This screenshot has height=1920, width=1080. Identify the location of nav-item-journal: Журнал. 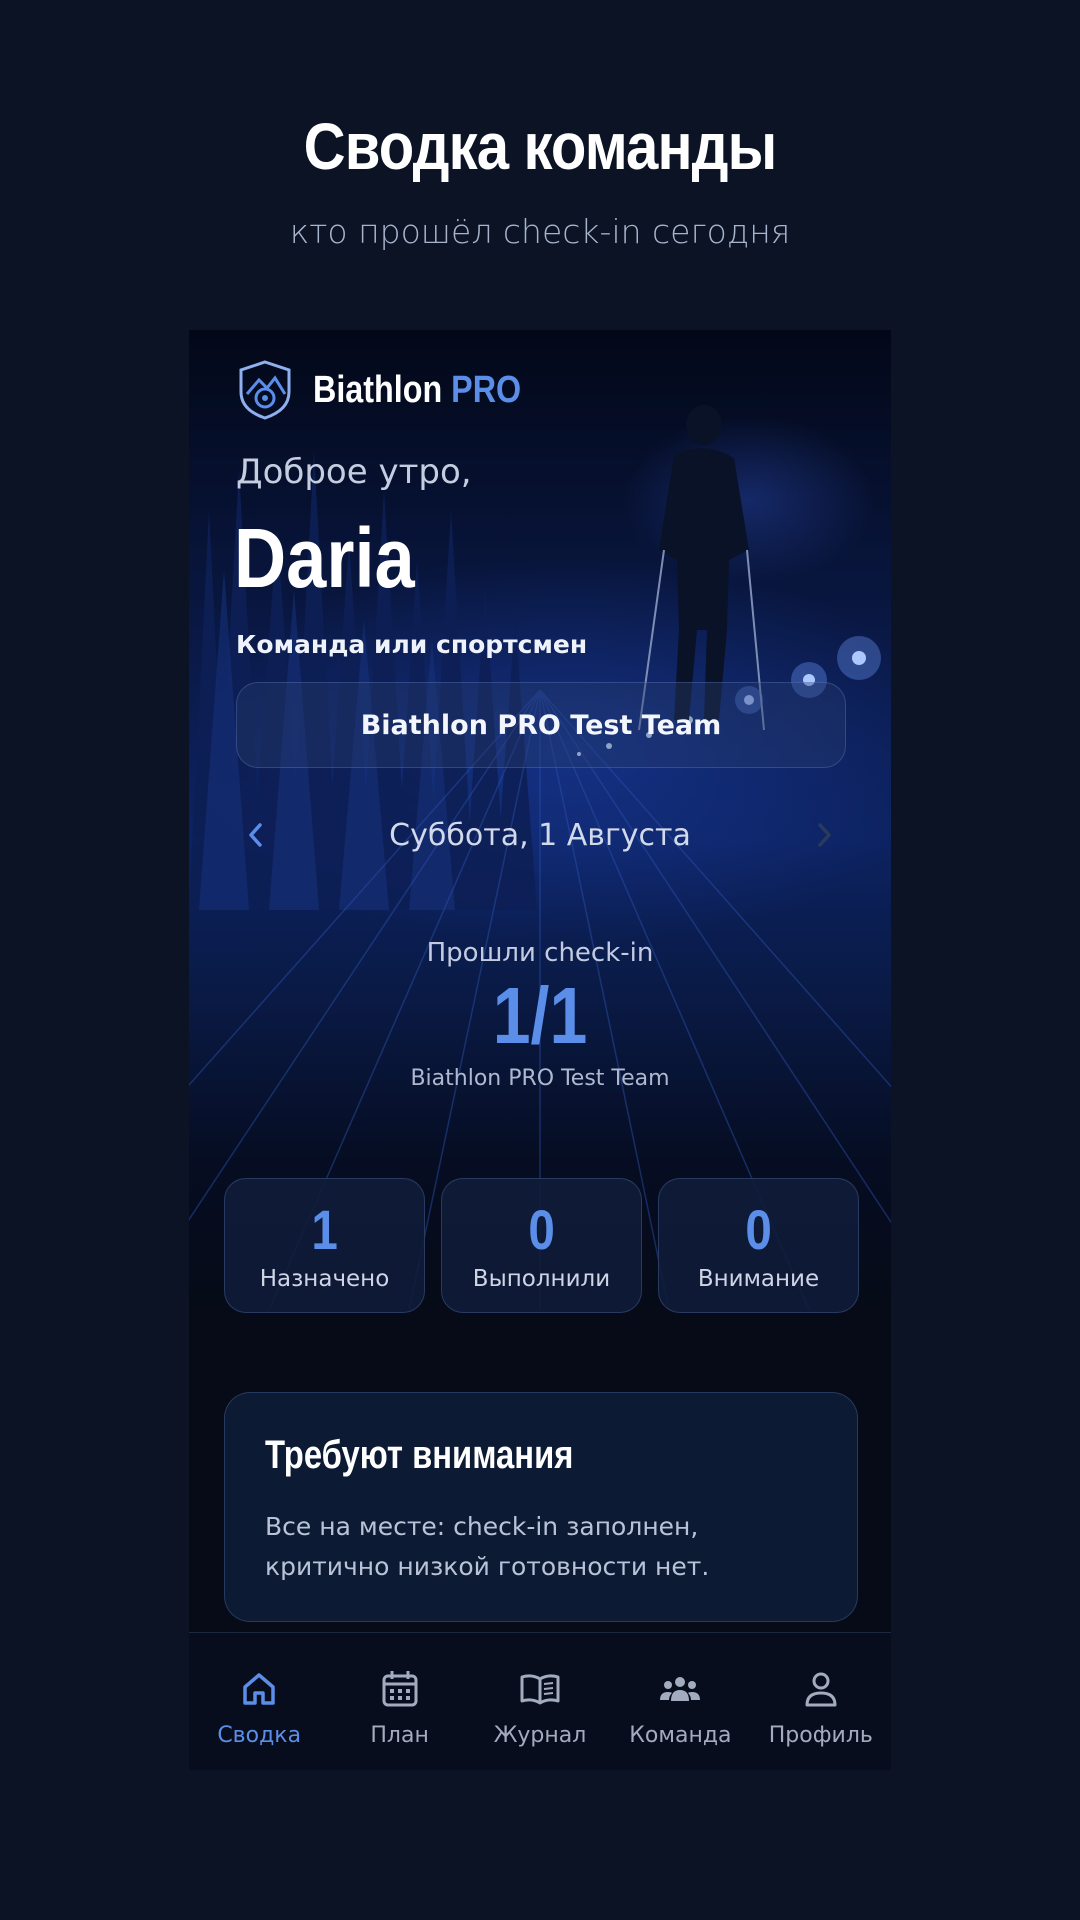
(540, 1701).